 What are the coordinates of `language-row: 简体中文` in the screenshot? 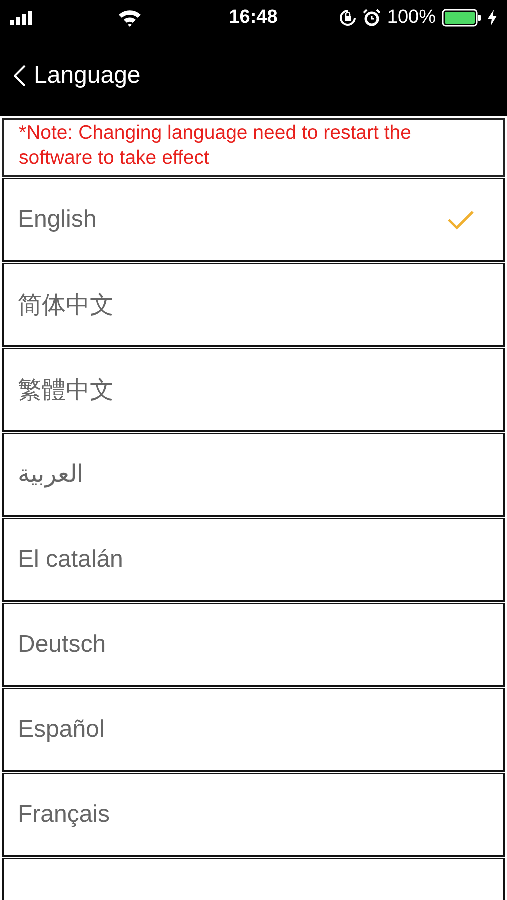 It's located at (253, 305).